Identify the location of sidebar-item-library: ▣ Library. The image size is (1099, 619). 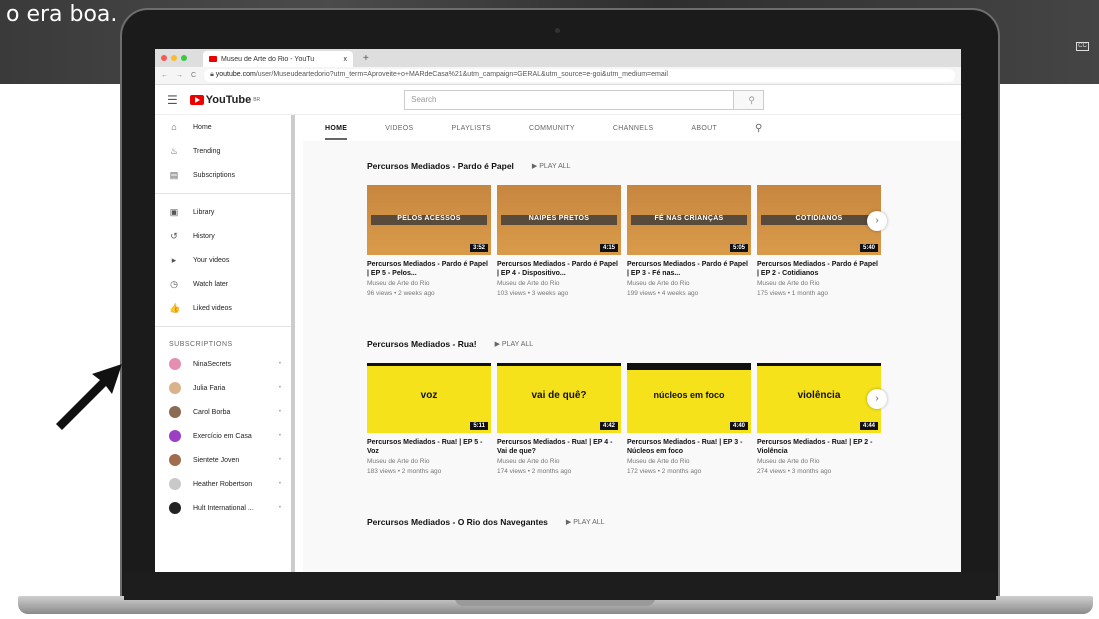
(223, 212).